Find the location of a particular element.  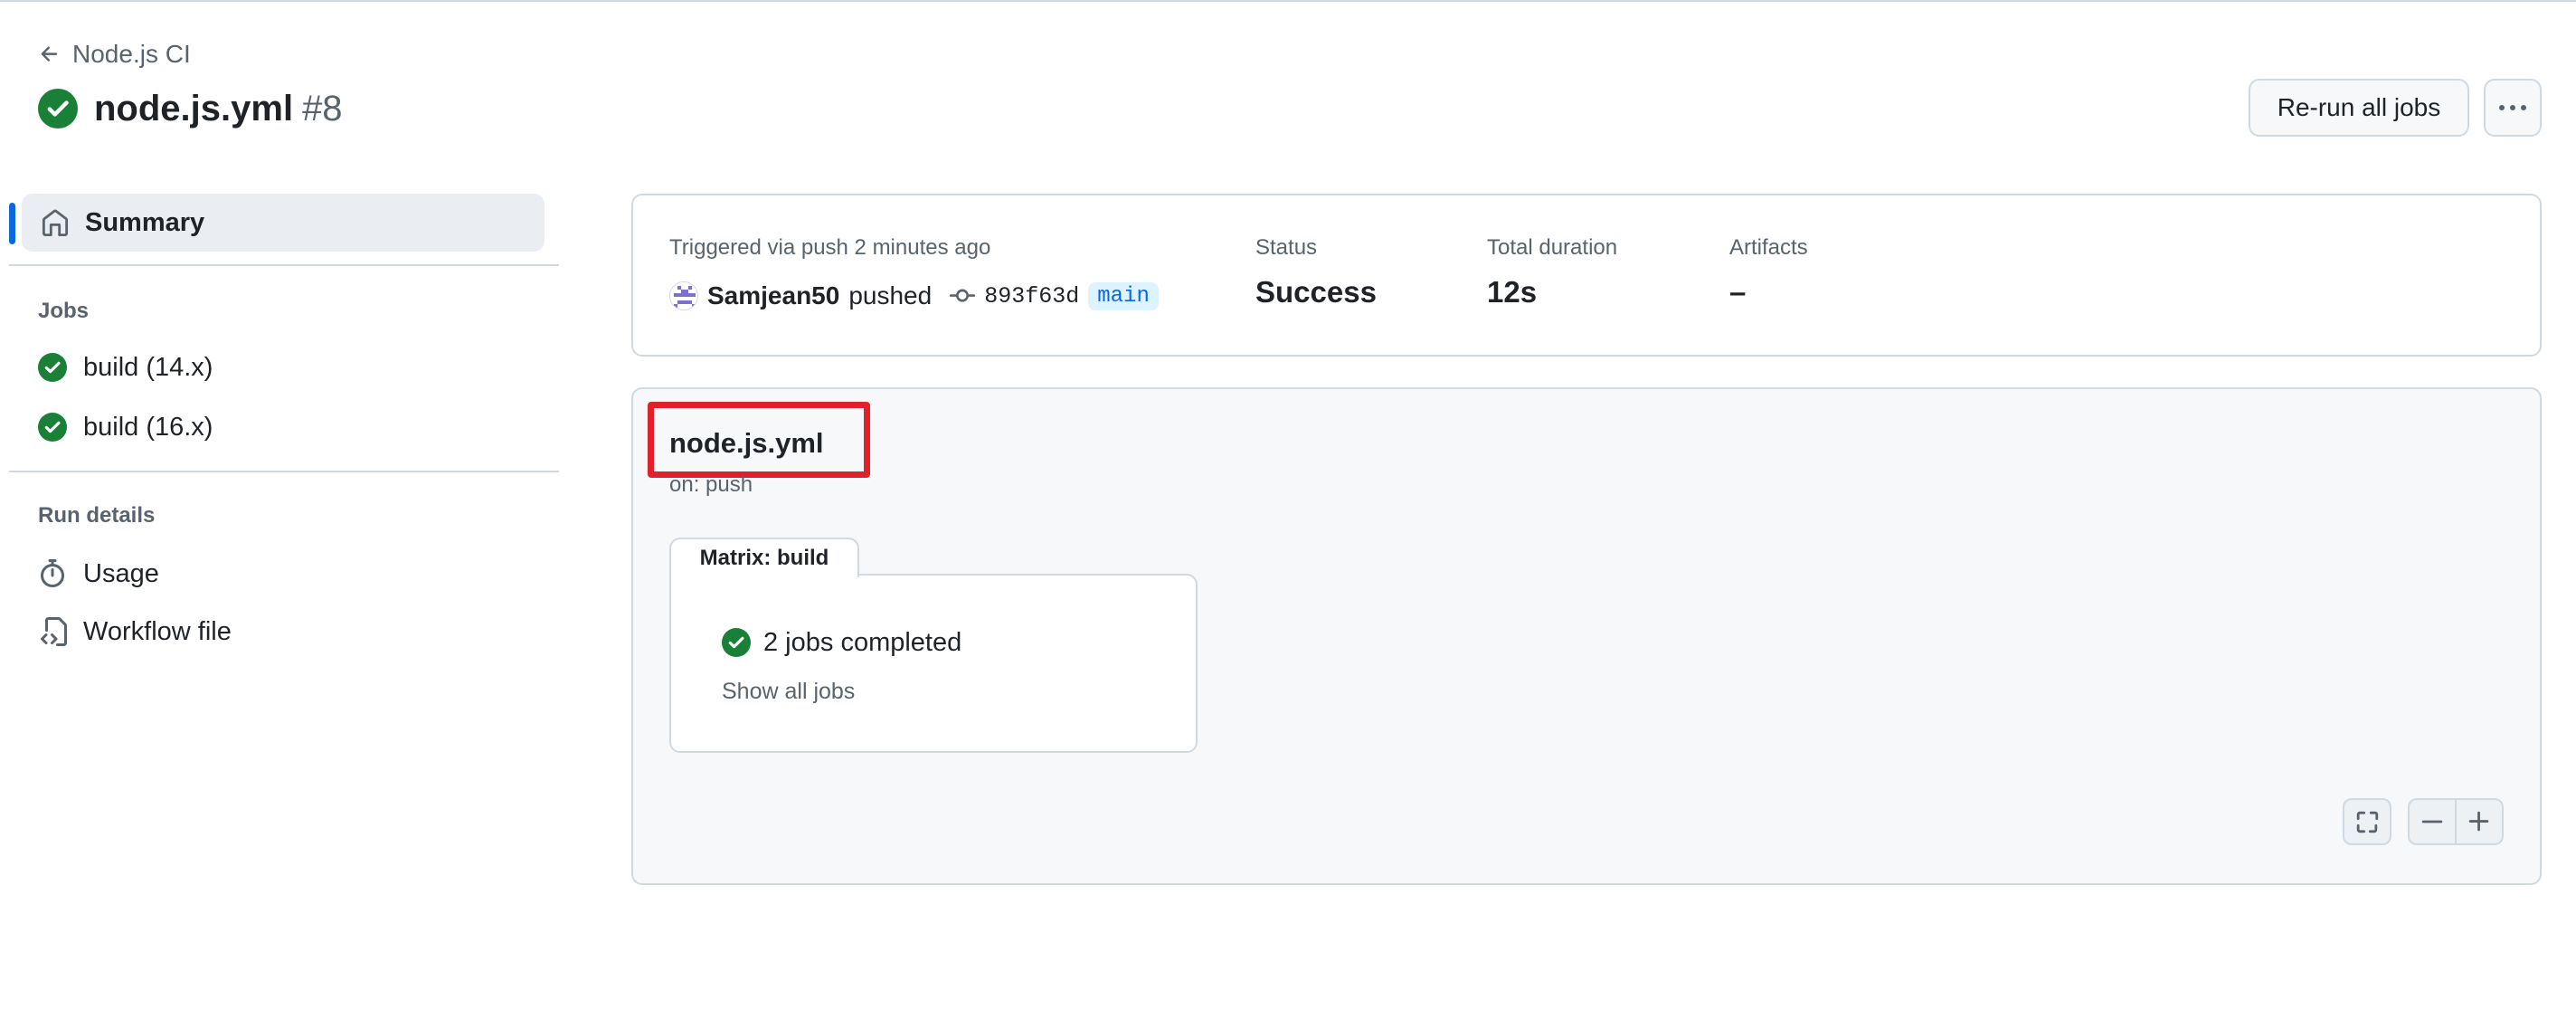

duration-label: Total duration is located at coordinates (1552, 247).